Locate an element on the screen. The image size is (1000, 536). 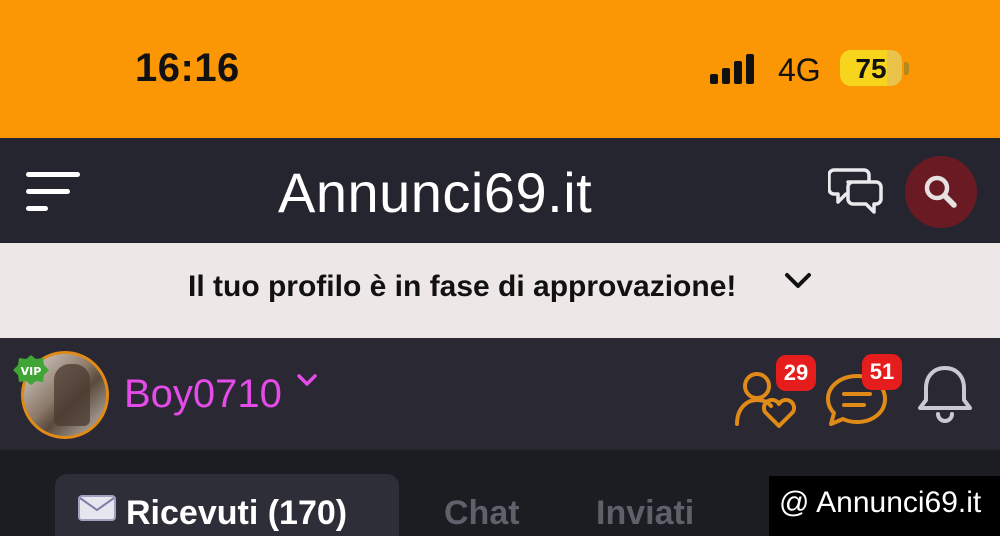
battery-level: 75 is located at coordinates (871, 68).